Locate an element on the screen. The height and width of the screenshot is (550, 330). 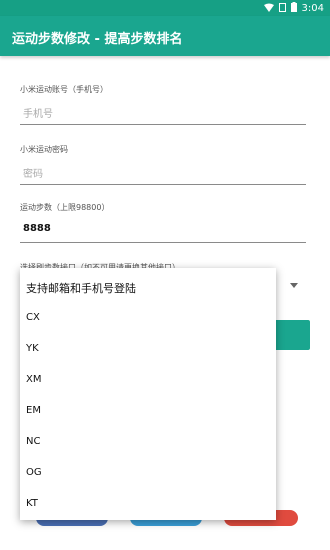
dropdown-item: EM is located at coordinates (33, 410).